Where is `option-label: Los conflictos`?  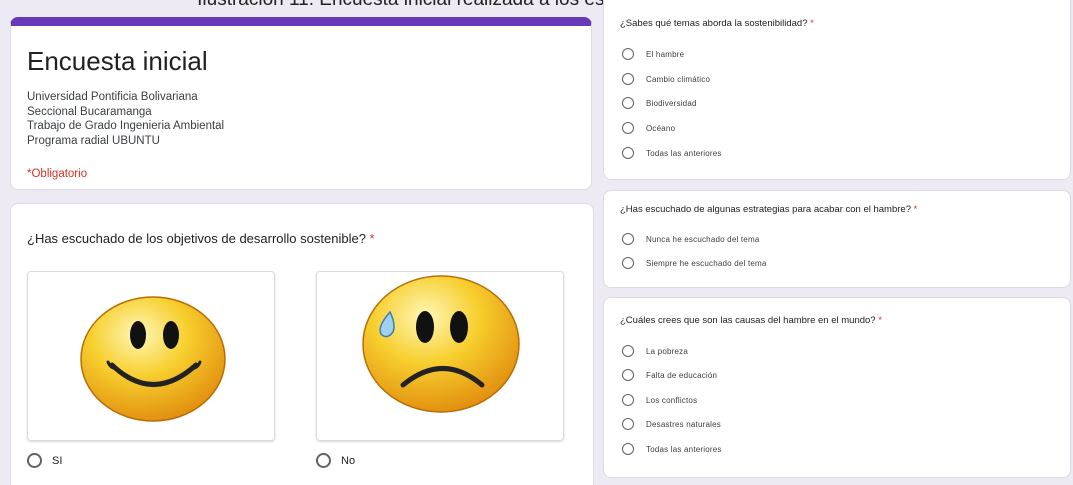 option-label: Los conflictos is located at coordinates (672, 400).